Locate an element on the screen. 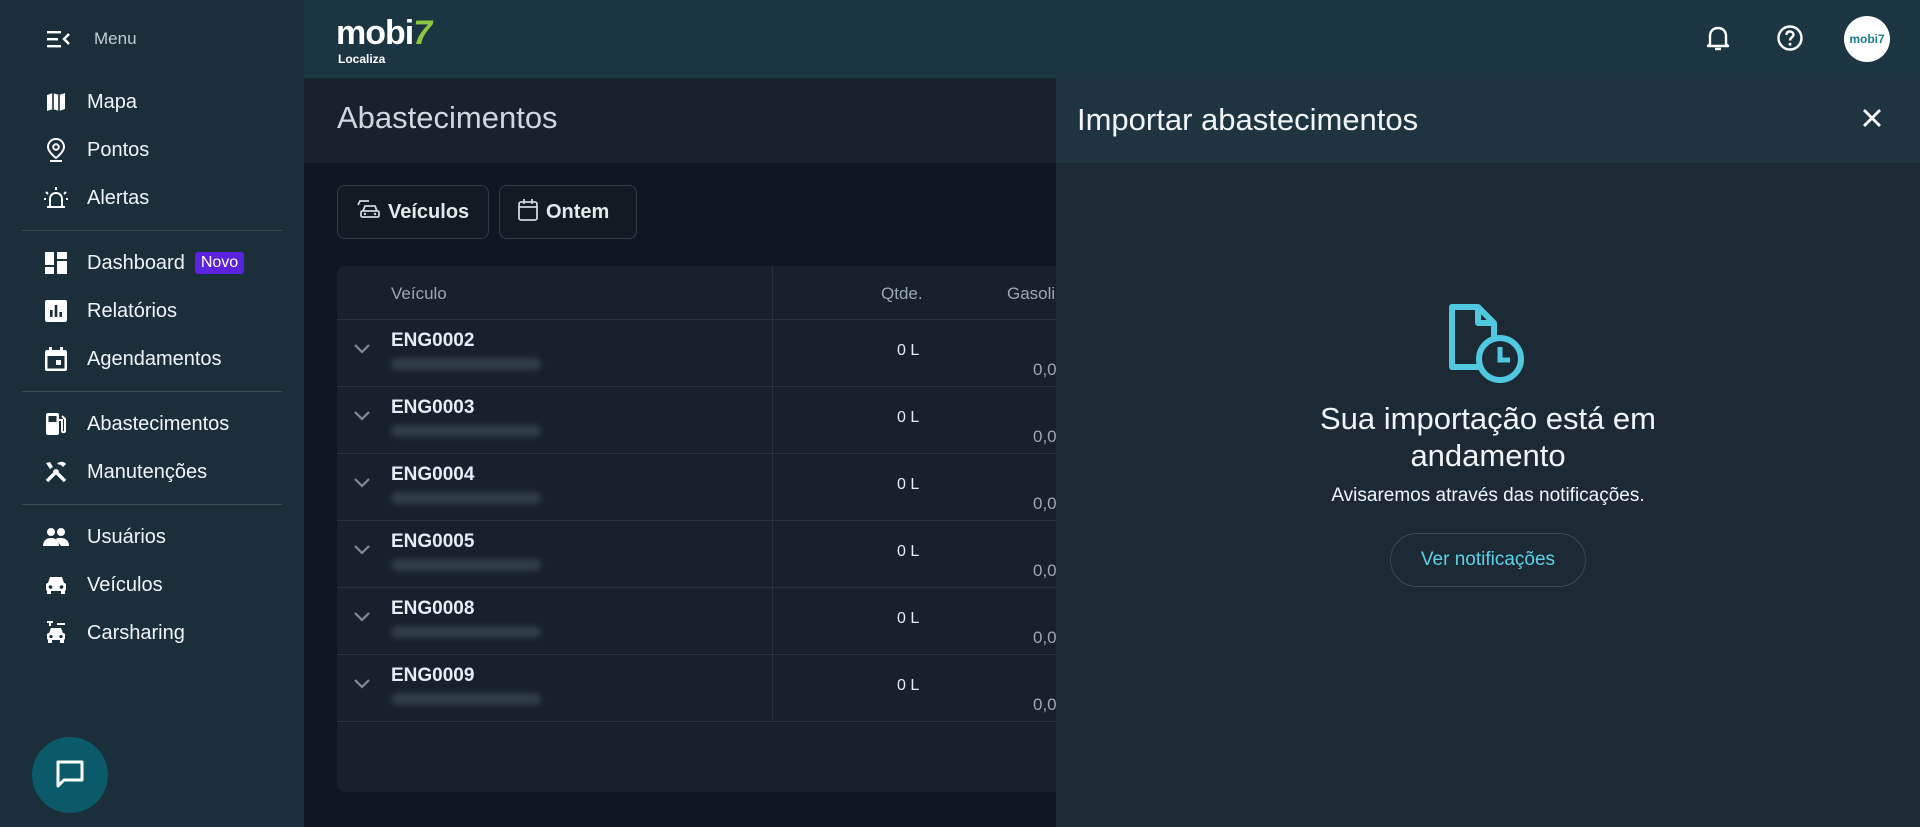  import-status-subtitle: Avisaremos através das notificações. is located at coordinates (1488, 495).